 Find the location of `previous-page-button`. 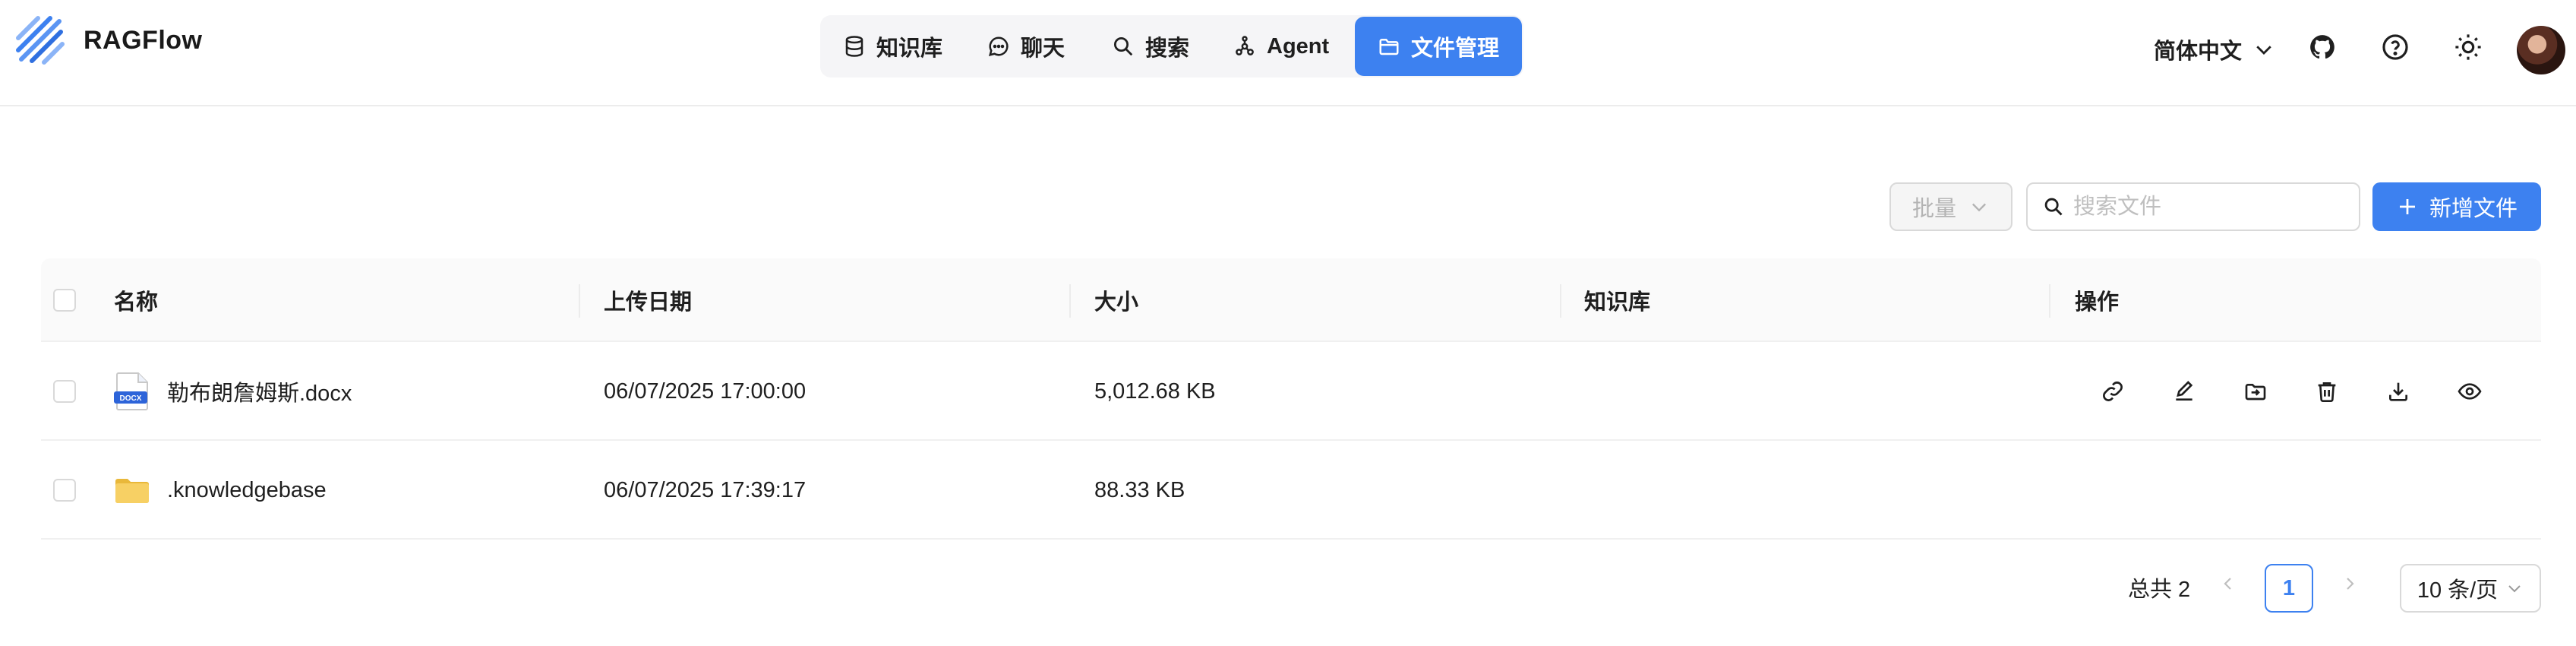

previous-page-button is located at coordinates (2228, 583).